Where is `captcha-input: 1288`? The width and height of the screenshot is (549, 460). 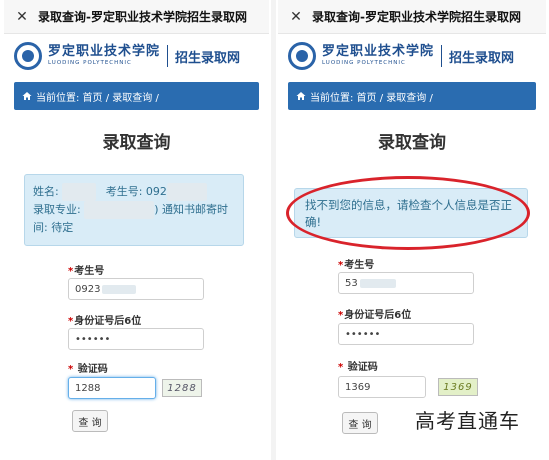 captcha-input: 1288 is located at coordinates (112, 388).